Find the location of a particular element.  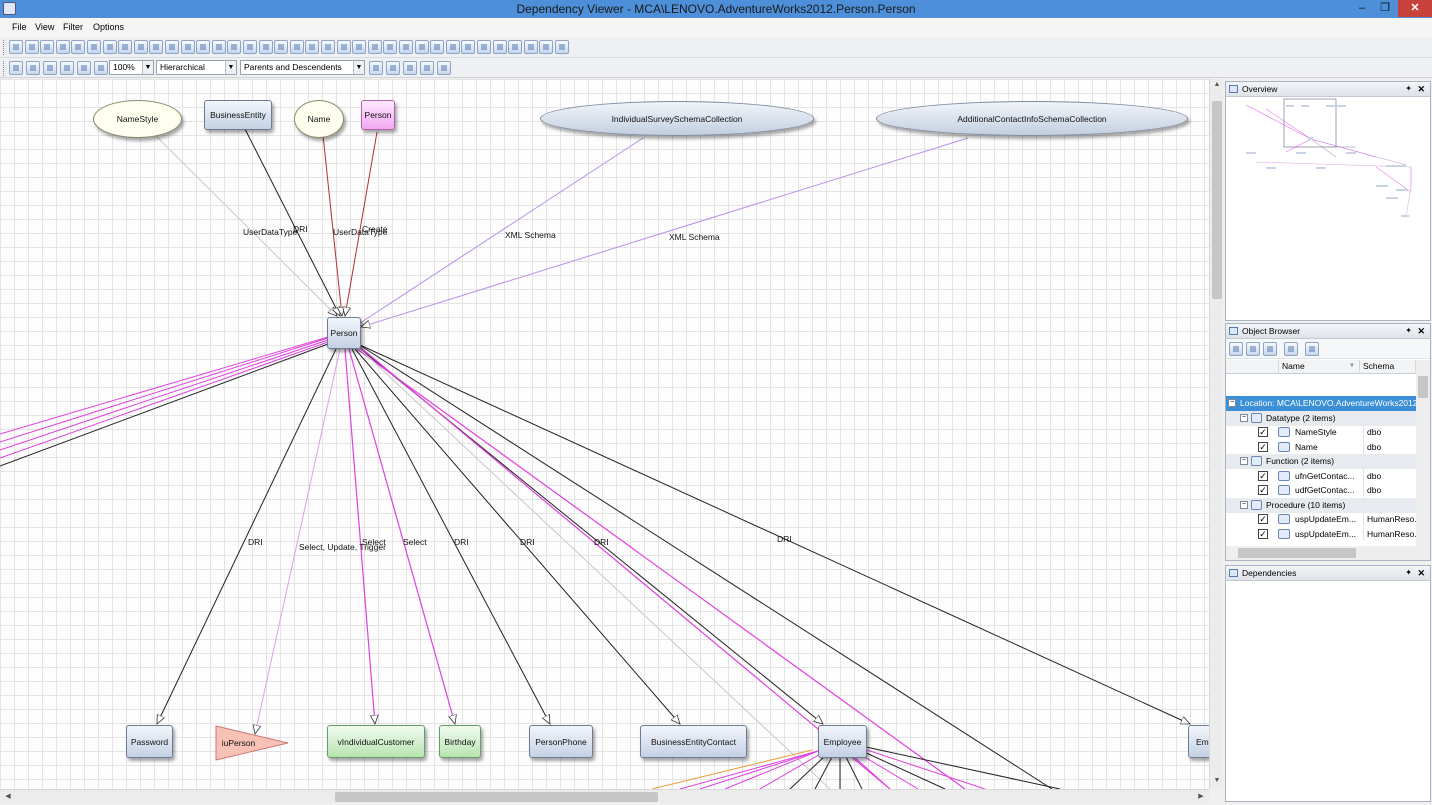

node-person-top: Person is located at coordinates (378, 115).